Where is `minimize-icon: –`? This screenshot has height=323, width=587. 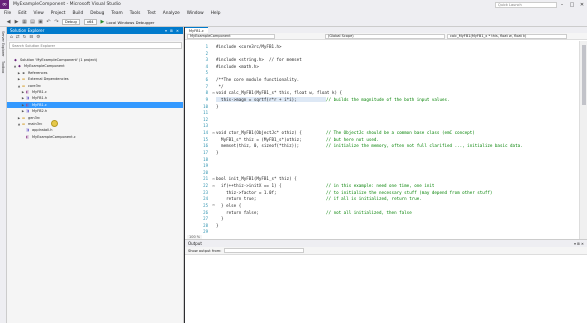 minimize-icon: – is located at coordinates (562, 5).